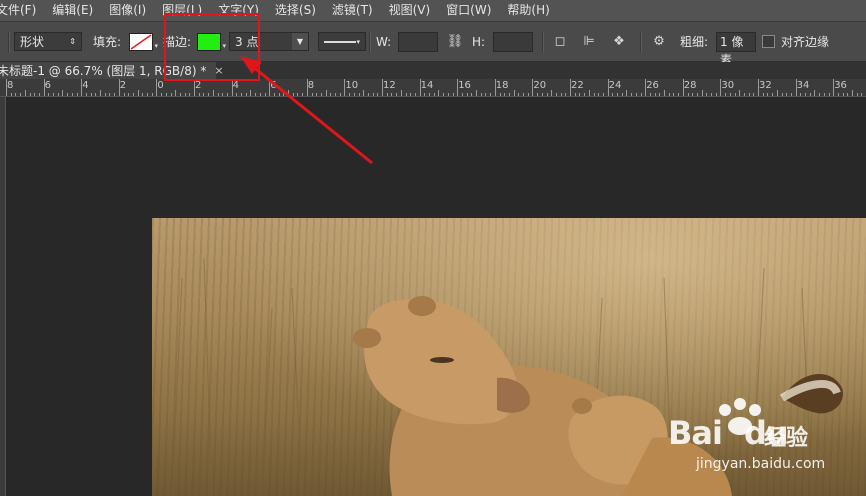 This screenshot has width=866, height=496. Describe the element at coordinates (690, 85) in the screenshot. I see `ruler-label: 28` at that location.